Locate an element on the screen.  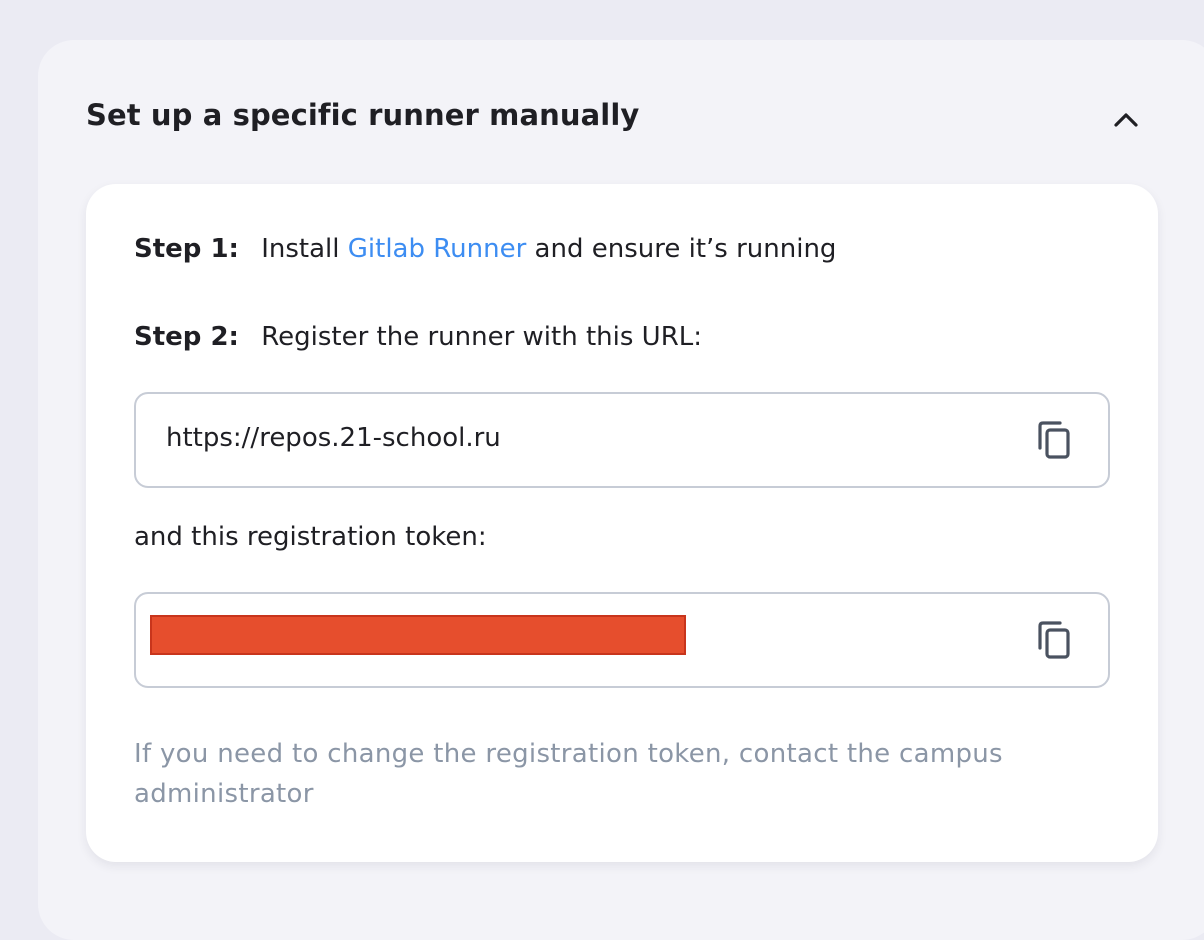
url-value: https://repos.21-school.ru is located at coordinates (333, 438).